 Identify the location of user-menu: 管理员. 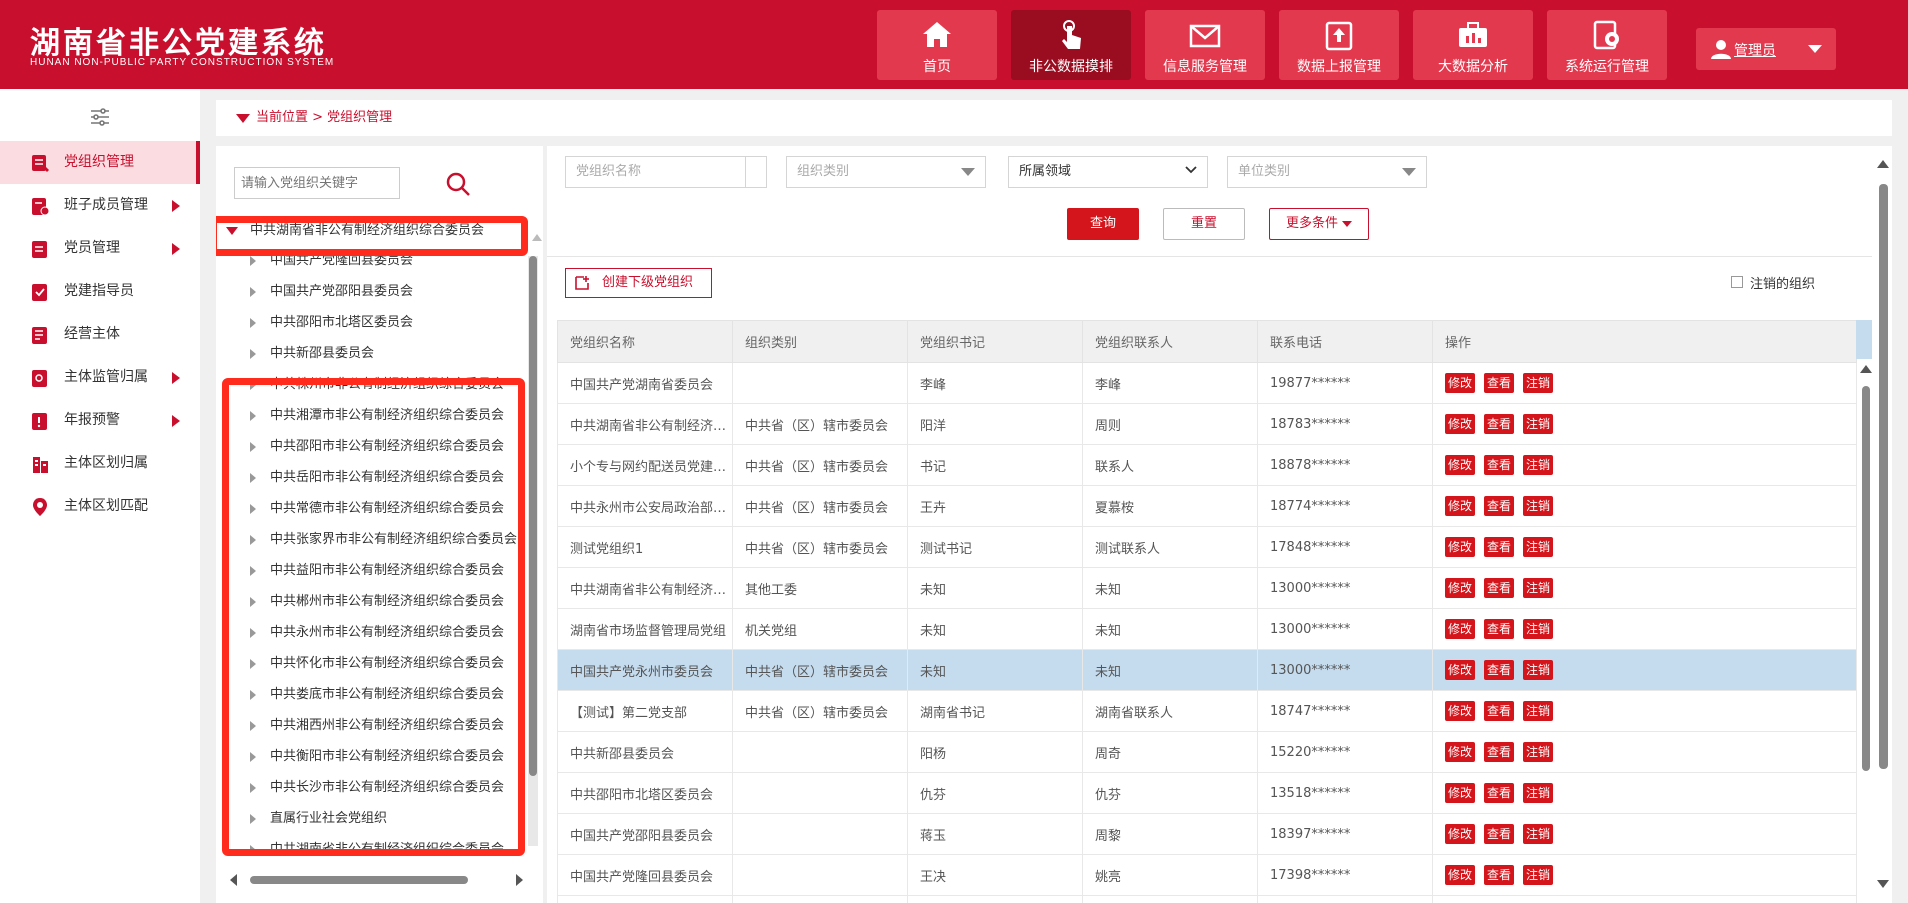
(1766, 49).